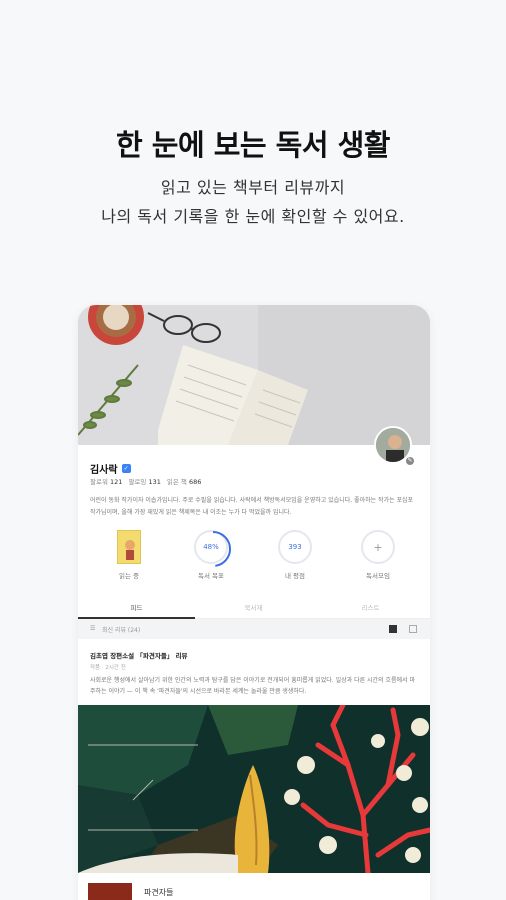 Image resolution: width=506 pixels, height=900 pixels. What do you see at coordinates (413, 629) in the screenshot?
I see `grid-view-icon` at bounding box center [413, 629].